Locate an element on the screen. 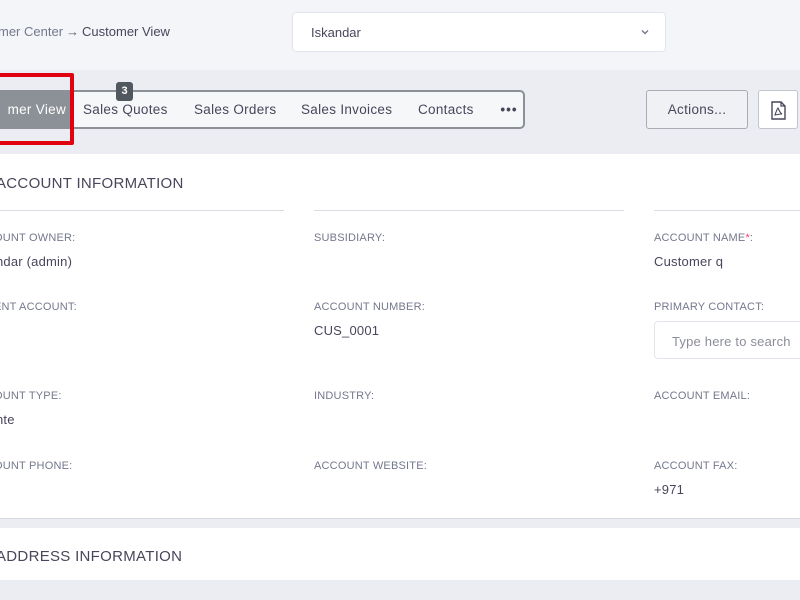 This screenshot has height=600, width=800. highlight-box is located at coordinates (37, 109).